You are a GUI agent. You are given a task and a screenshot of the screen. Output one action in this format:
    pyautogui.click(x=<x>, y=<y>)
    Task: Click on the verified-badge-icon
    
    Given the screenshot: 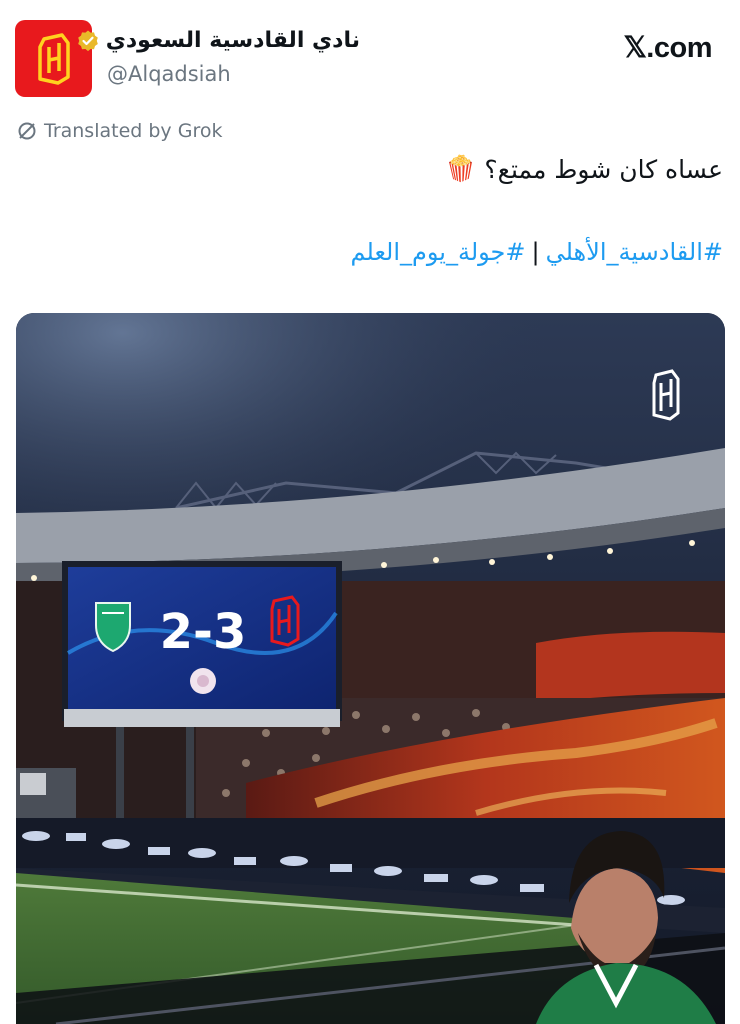 What is the action you would take?
    pyautogui.click(x=87, y=40)
    